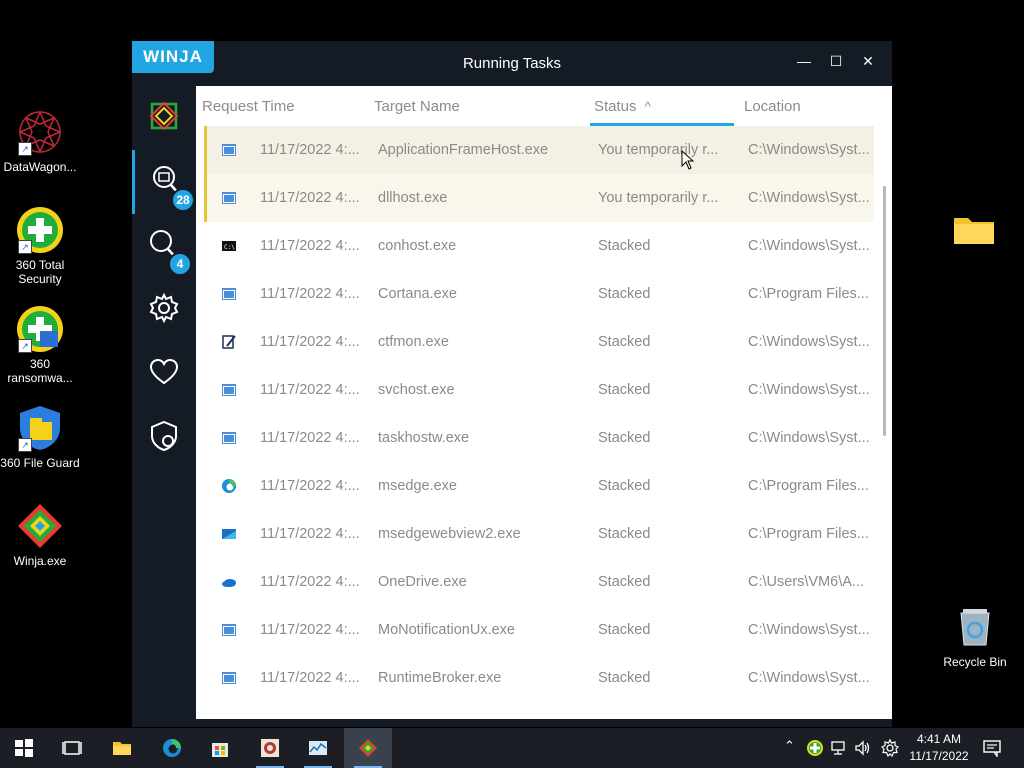  I want to click on svg-text: C:\, so click(229, 247).